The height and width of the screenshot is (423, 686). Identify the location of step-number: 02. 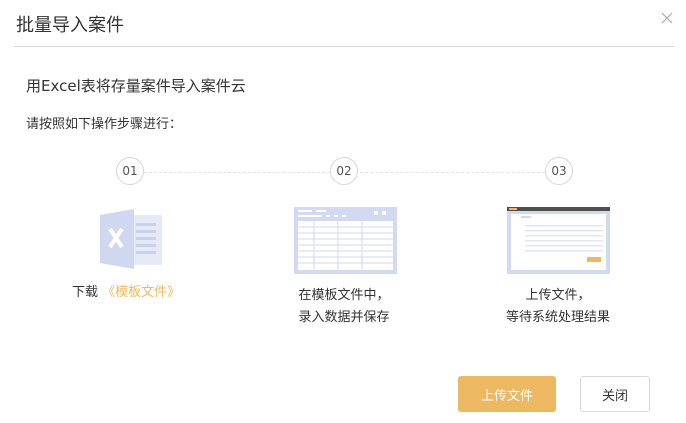
(344, 171).